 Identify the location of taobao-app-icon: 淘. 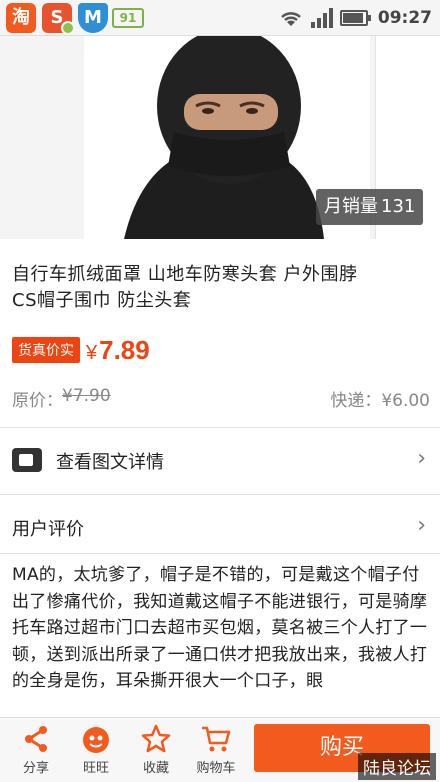
(21, 18).